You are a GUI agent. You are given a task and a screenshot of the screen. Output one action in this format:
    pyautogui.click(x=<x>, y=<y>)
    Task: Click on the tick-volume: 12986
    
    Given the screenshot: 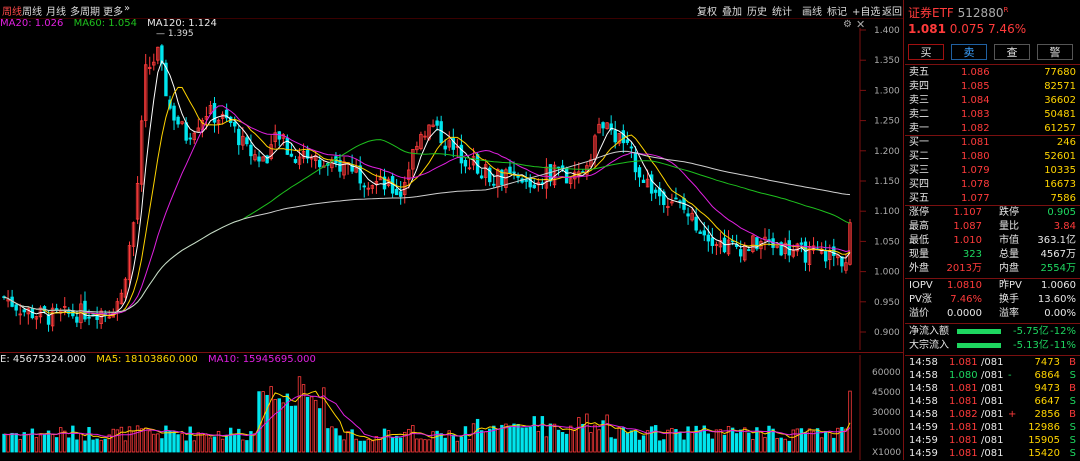 What is the action you would take?
    pyautogui.click(x=1044, y=427)
    